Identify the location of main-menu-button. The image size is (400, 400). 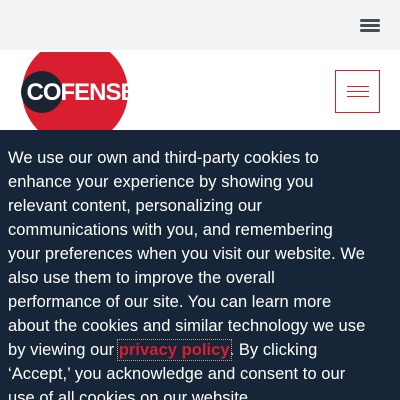
(357, 91).